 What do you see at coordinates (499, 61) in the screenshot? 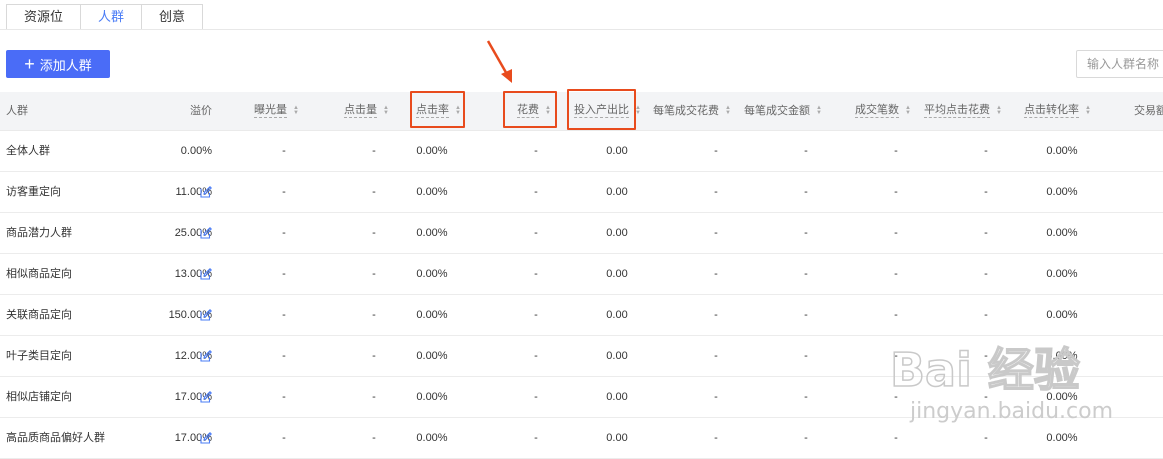
I see `arrow-icon` at bounding box center [499, 61].